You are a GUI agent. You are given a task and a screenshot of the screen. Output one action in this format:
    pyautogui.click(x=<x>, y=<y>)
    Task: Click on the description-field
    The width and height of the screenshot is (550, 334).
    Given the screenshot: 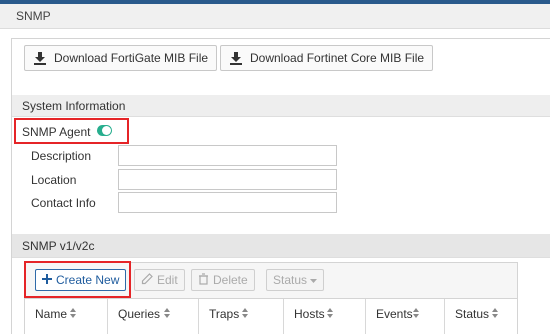 What is the action you would take?
    pyautogui.click(x=227, y=155)
    